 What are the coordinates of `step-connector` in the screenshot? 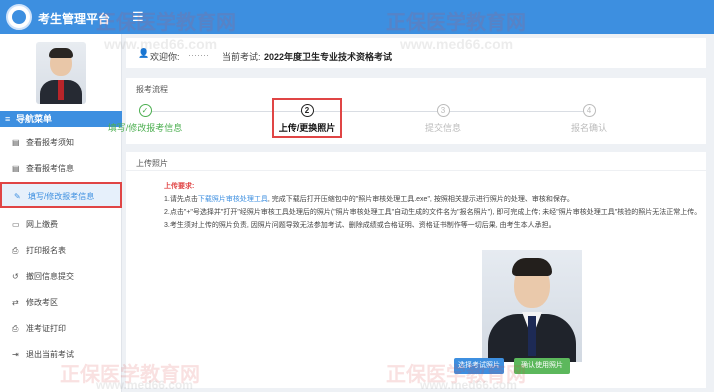 It's located at (370, 111).